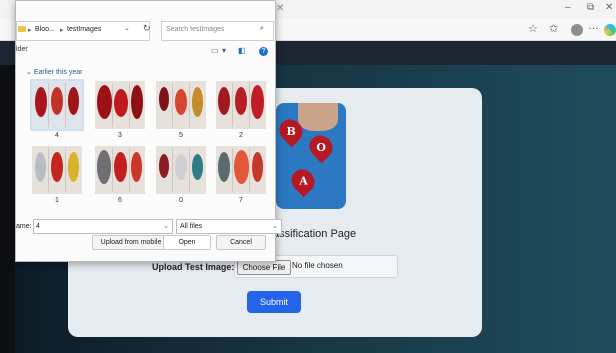  I want to click on folder-icon, so click(22, 29).